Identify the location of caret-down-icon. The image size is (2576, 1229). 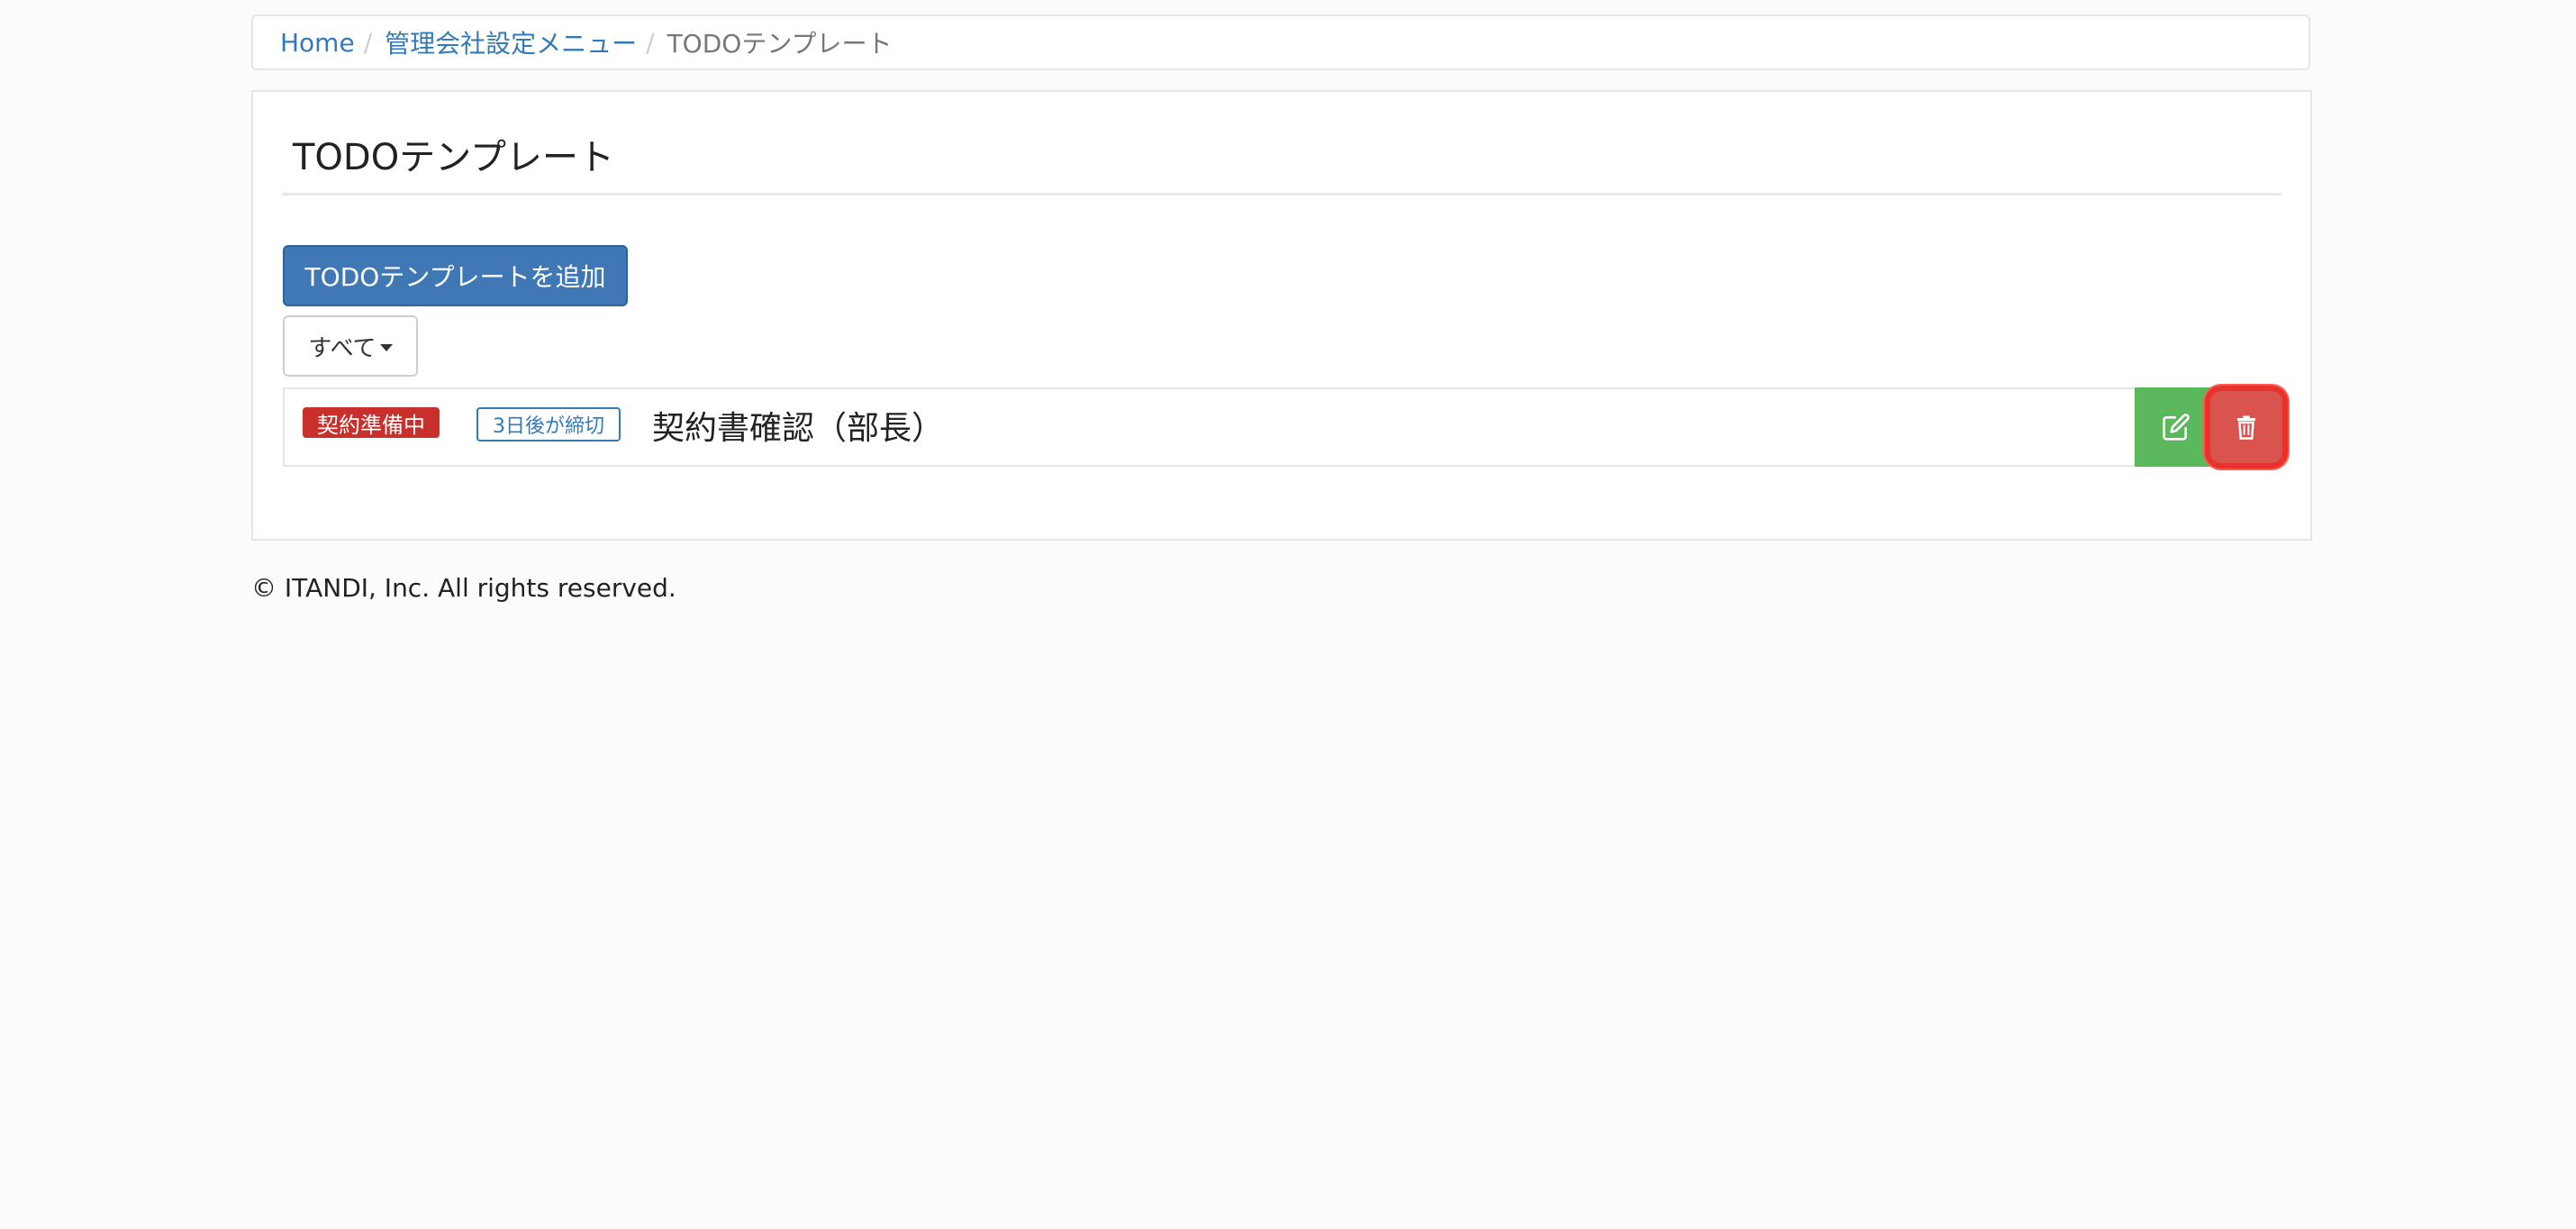
(386, 347).